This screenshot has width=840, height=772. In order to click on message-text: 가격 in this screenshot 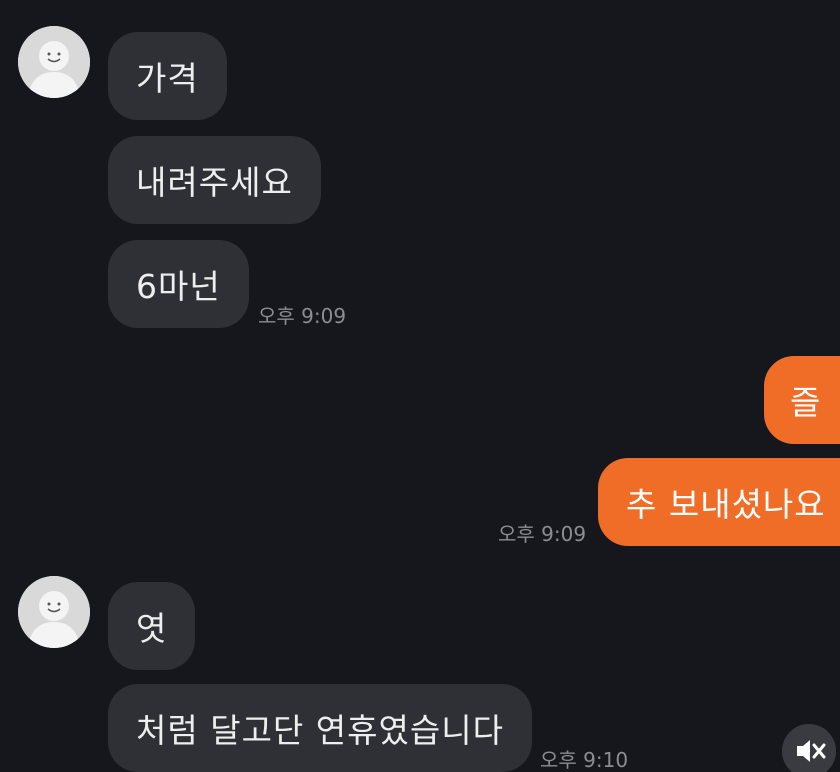, I will do `click(167, 78)`.